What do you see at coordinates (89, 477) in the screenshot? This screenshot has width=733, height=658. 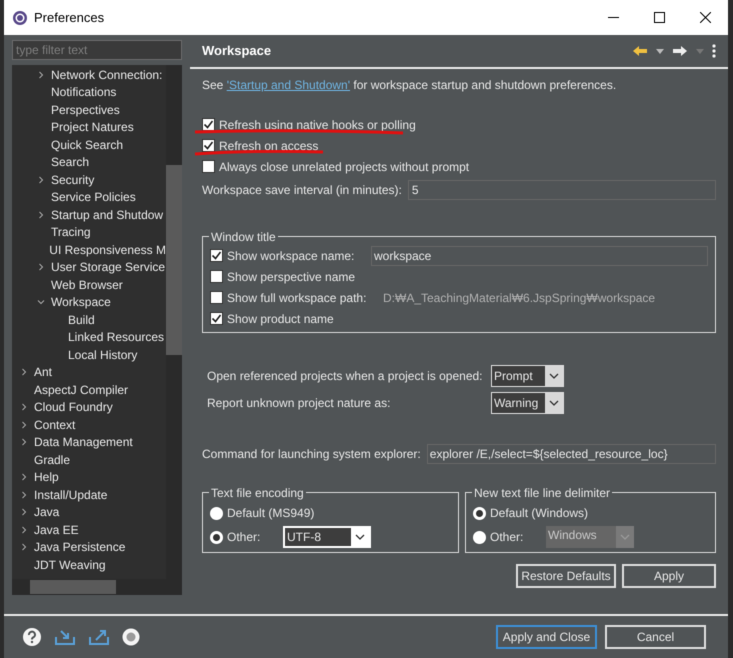 I see `tree-item: Help` at bounding box center [89, 477].